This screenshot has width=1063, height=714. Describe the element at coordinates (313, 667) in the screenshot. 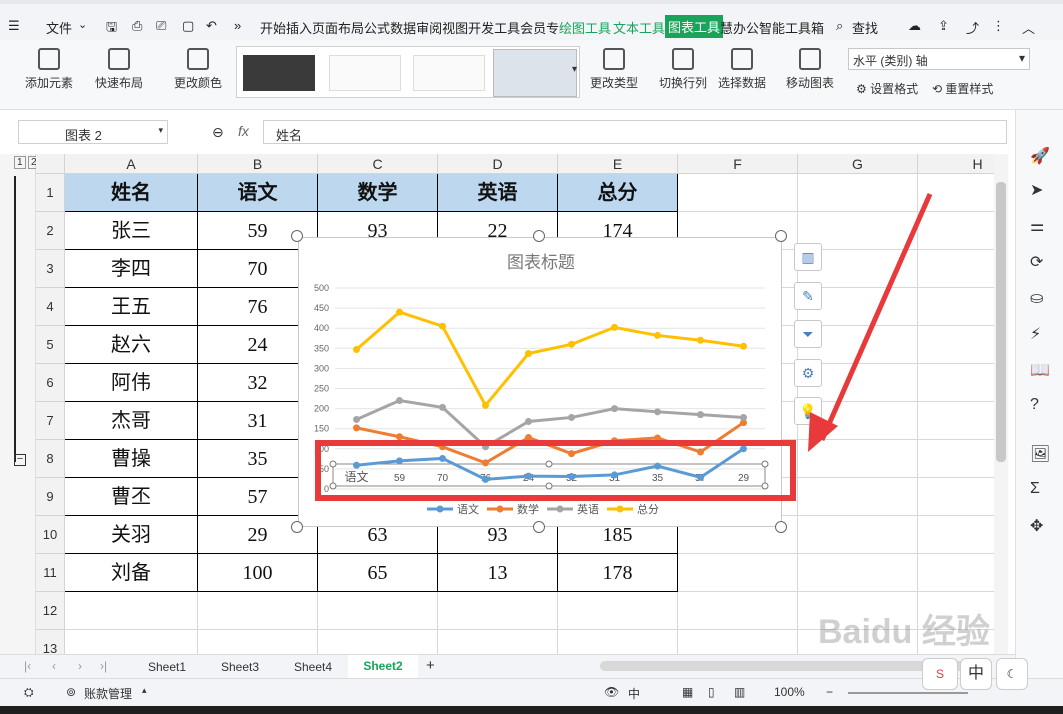

I see `tab-sheet4: Sheet4` at that location.